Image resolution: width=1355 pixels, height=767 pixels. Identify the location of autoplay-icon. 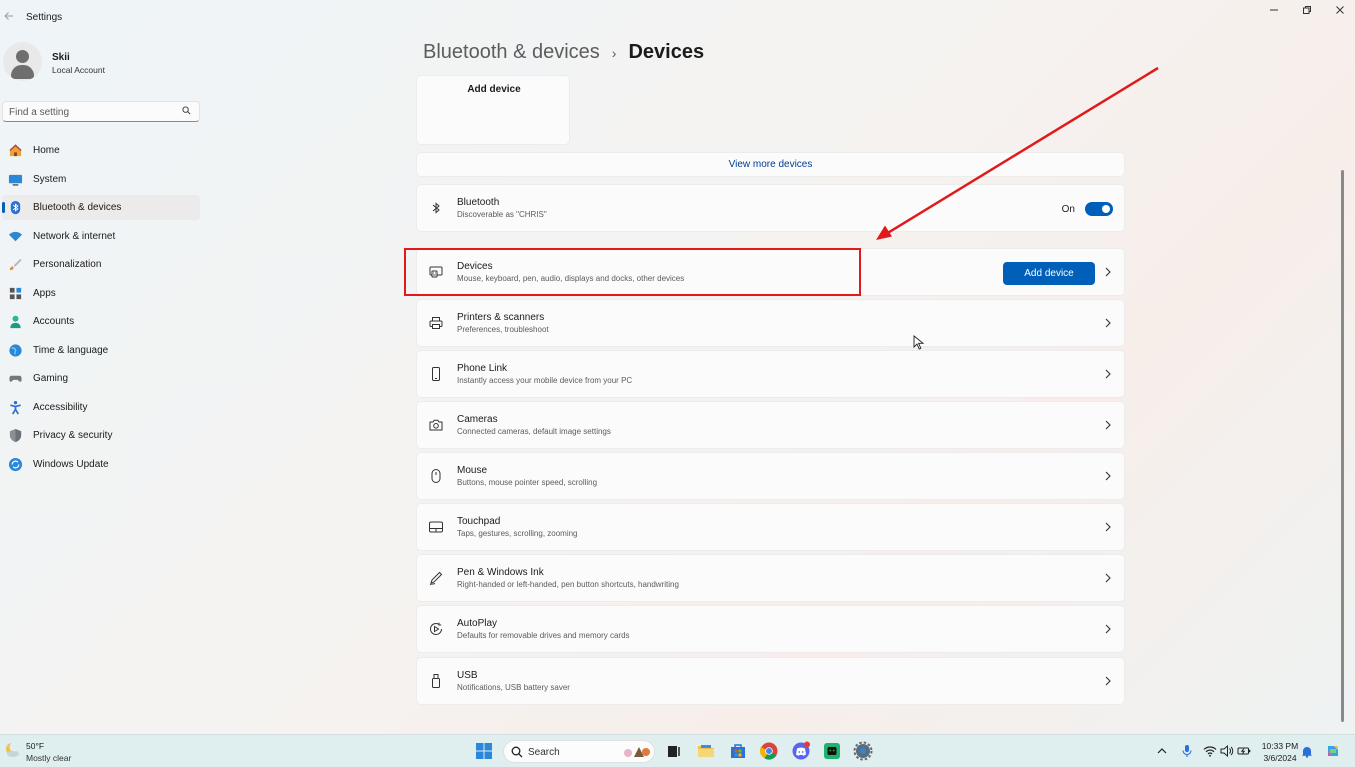
(436, 628).